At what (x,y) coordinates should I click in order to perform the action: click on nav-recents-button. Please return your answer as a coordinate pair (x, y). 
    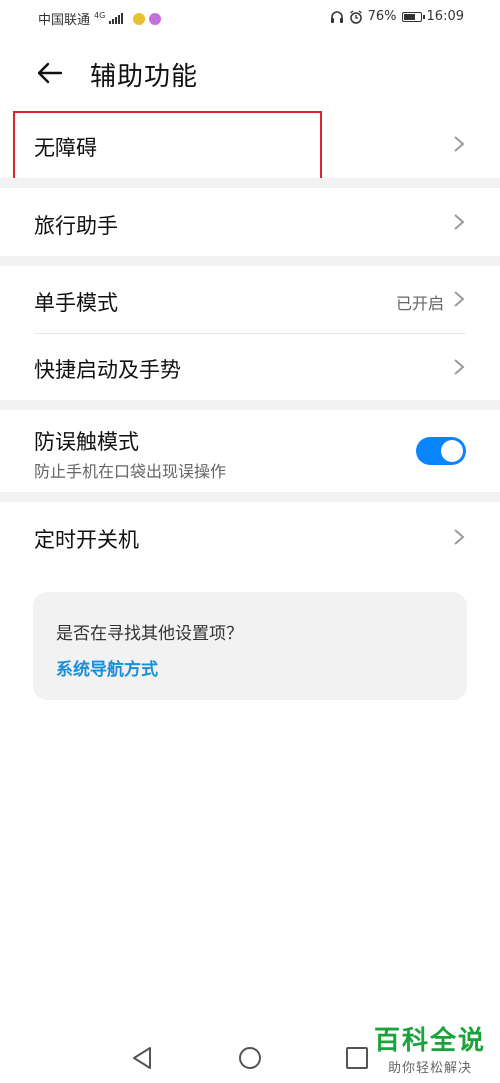
    Looking at the image, I should click on (357, 1058).